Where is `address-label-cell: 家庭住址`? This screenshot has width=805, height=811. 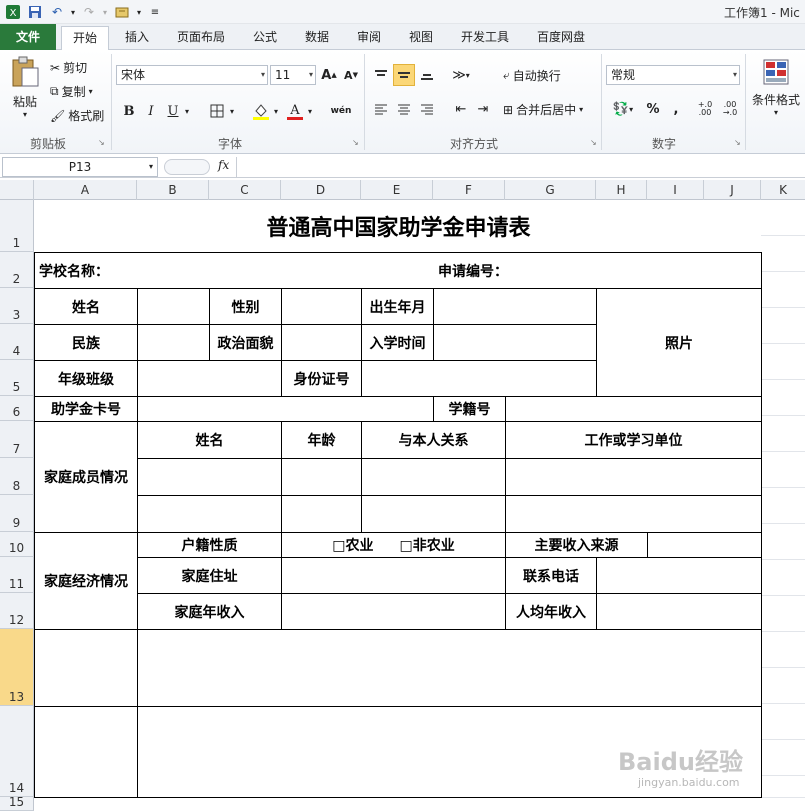 address-label-cell: 家庭住址 is located at coordinates (209, 575).